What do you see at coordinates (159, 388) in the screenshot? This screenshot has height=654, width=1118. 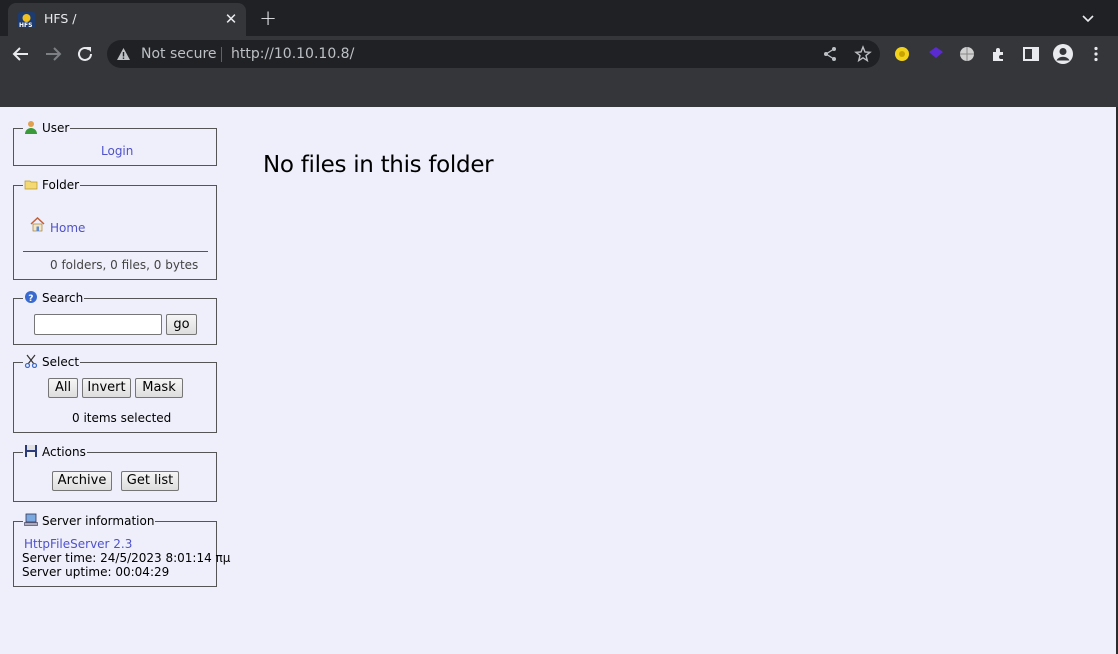 I see `mask-button: Mask` at bounding box center [159, 388].